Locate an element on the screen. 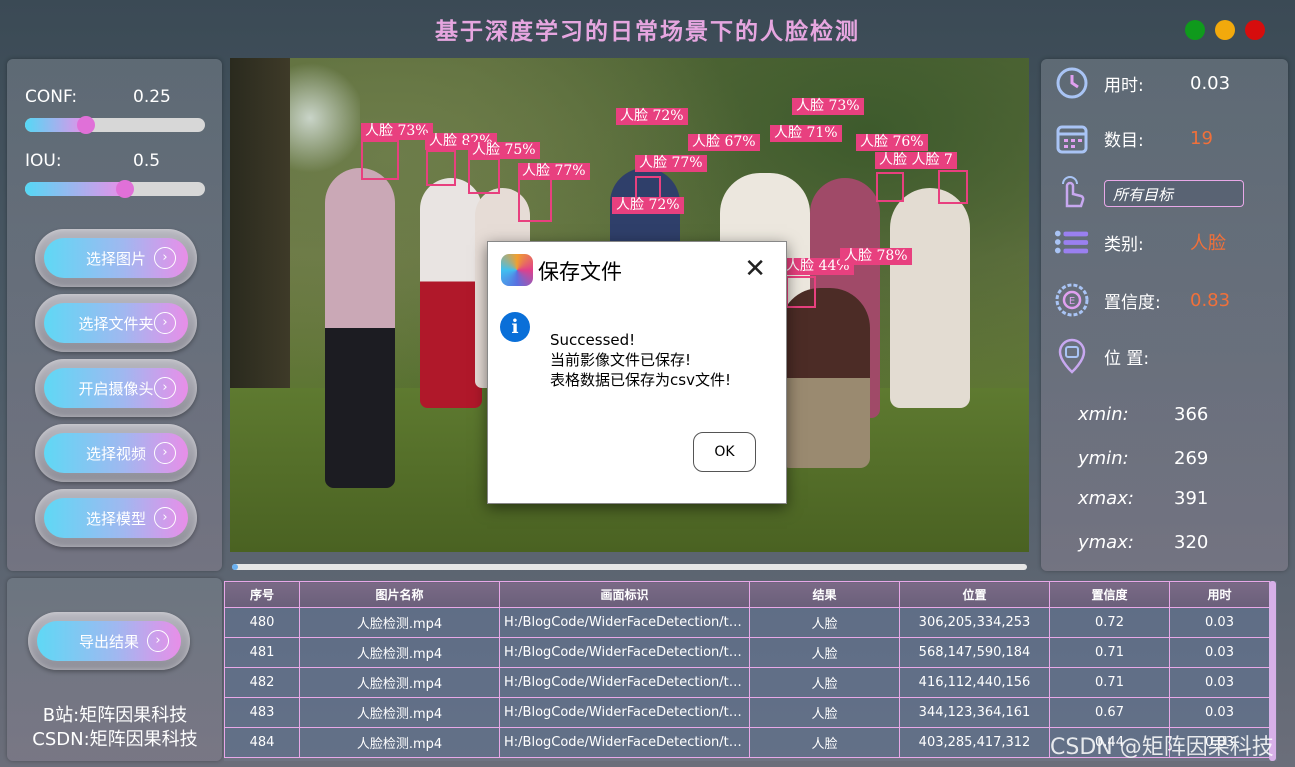 The width and height of the screenshot is (1295, 767). conf-slider is located at coordinates (115, 125).